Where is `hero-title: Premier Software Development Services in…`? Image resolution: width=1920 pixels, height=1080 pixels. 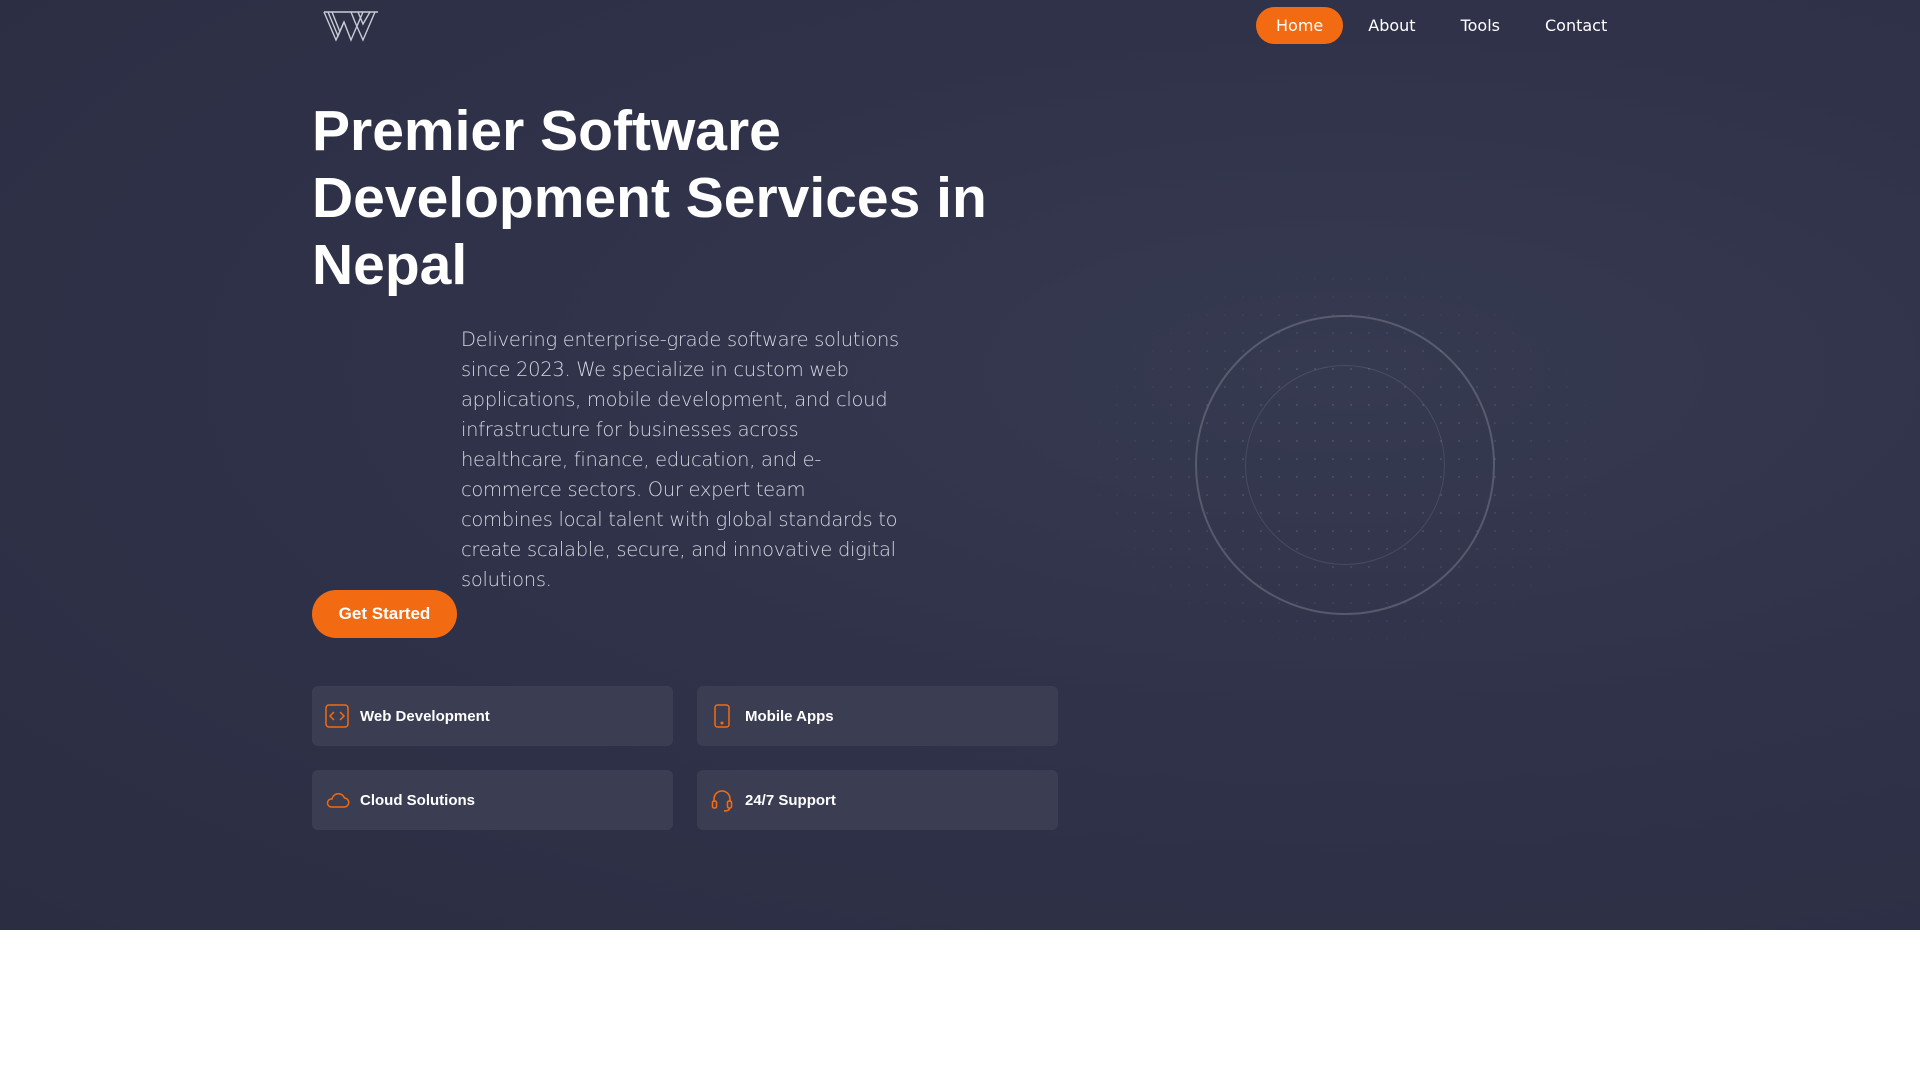
hero-title: Premier Software Development Services in… is located at coordinates (649, 198).